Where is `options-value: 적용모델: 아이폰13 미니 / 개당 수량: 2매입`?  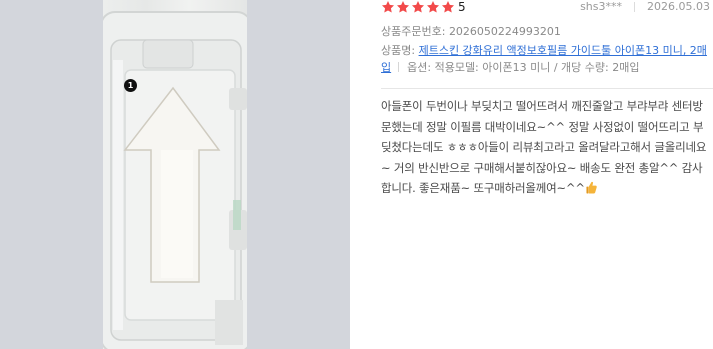 options-value: 적용모델: 아이폰13 미니 / 개당 수량: 2매입 is located at coordinates (537, 67).